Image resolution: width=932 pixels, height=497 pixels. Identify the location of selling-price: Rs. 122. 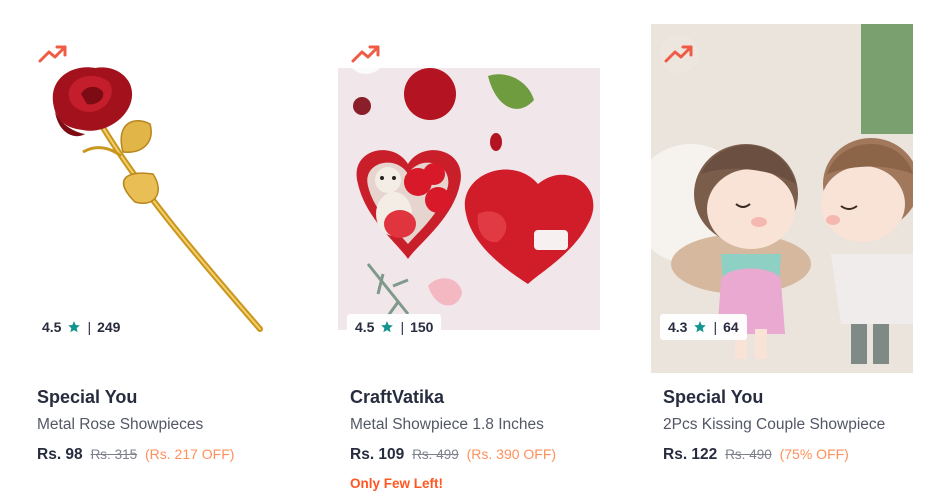
(690, 454).